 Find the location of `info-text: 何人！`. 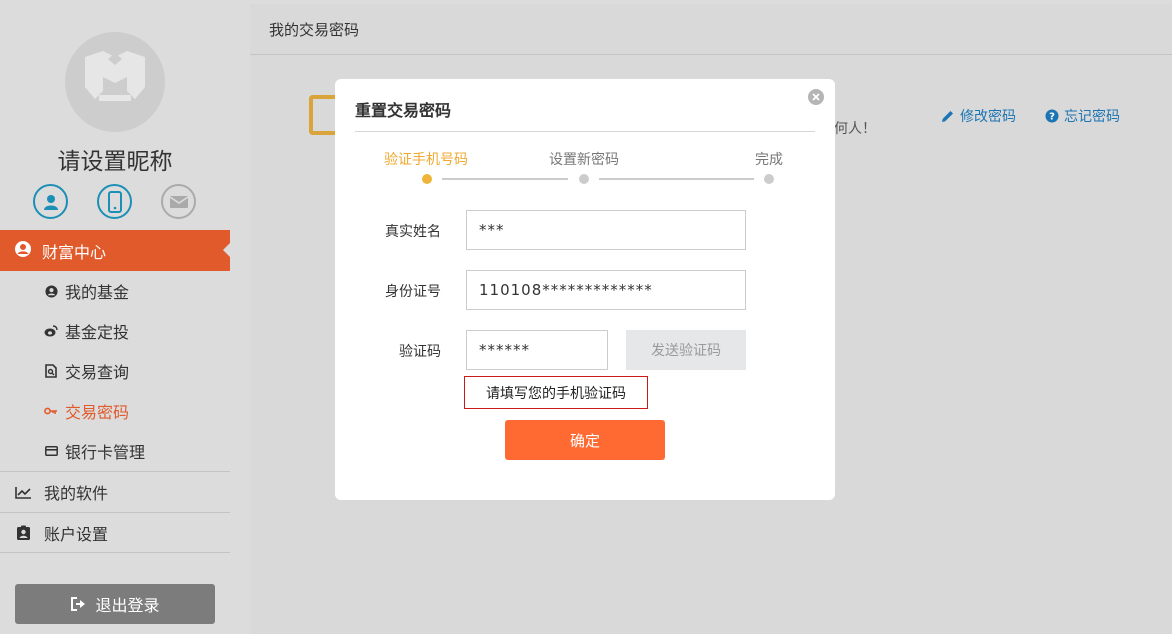

info-text: 何人！ is located at coordinates (855, 129).